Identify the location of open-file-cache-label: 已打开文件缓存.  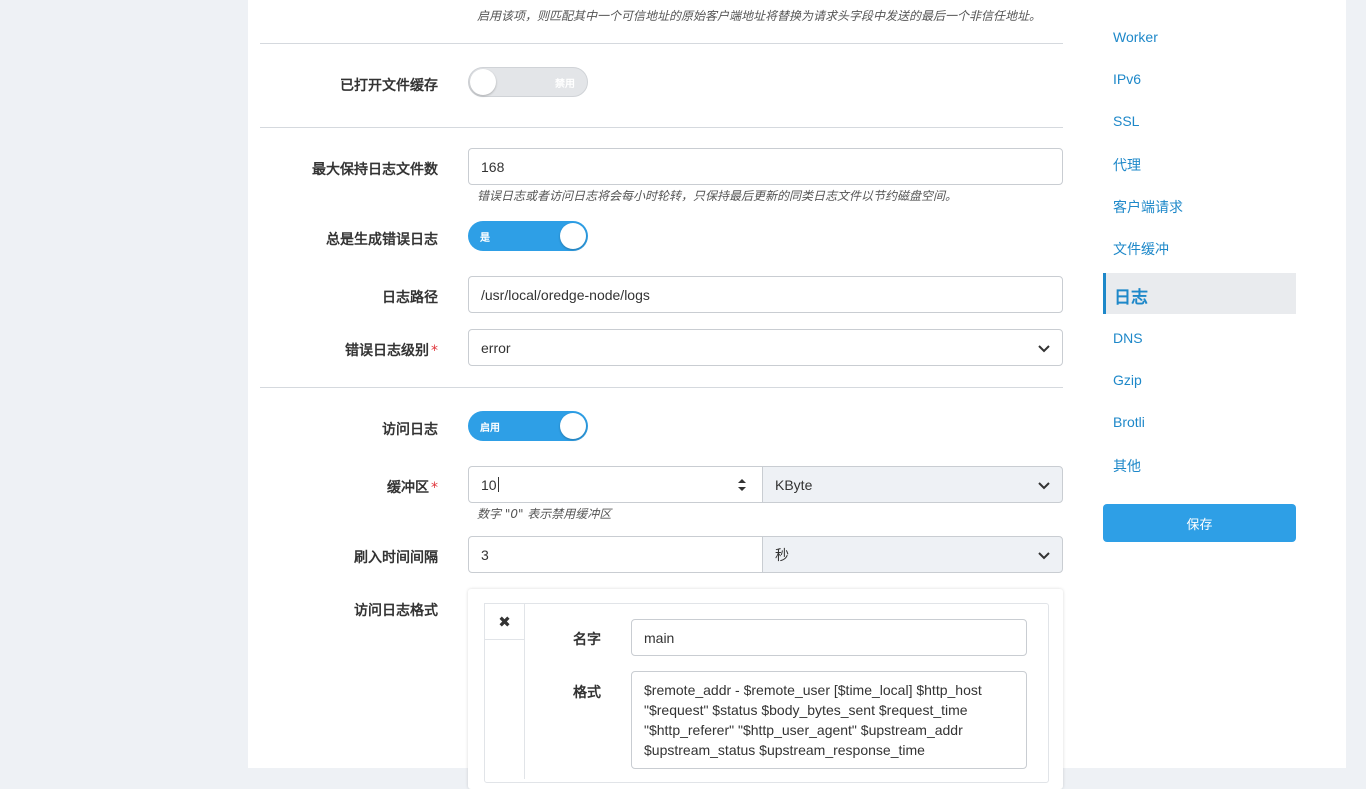
(389, 86).